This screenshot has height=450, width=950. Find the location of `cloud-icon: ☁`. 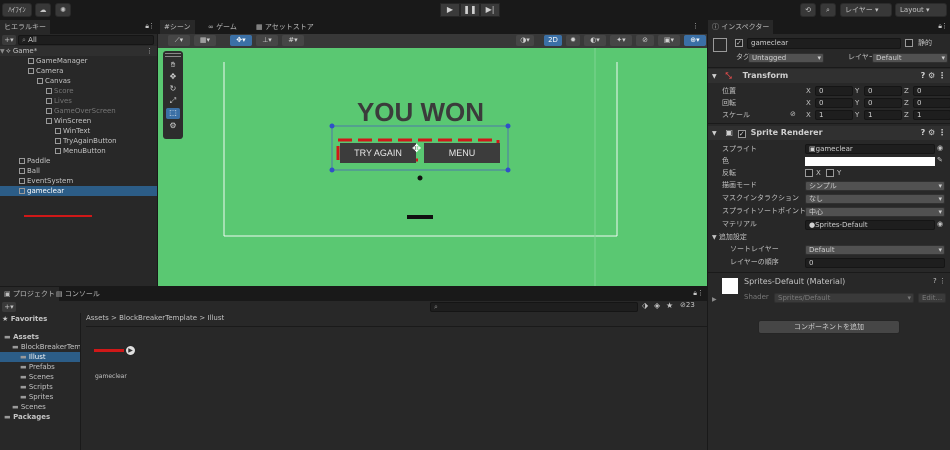

cloud-icon: ☁ is located at coordinates (43, 10).